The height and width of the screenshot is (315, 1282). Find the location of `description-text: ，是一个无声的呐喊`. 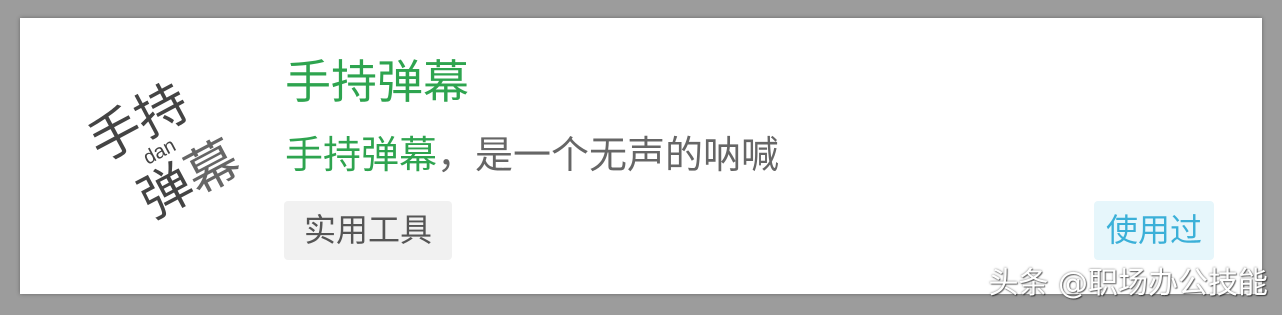

description-text: ，是一个无声的呐喊 is located at coordinates (608, 155).